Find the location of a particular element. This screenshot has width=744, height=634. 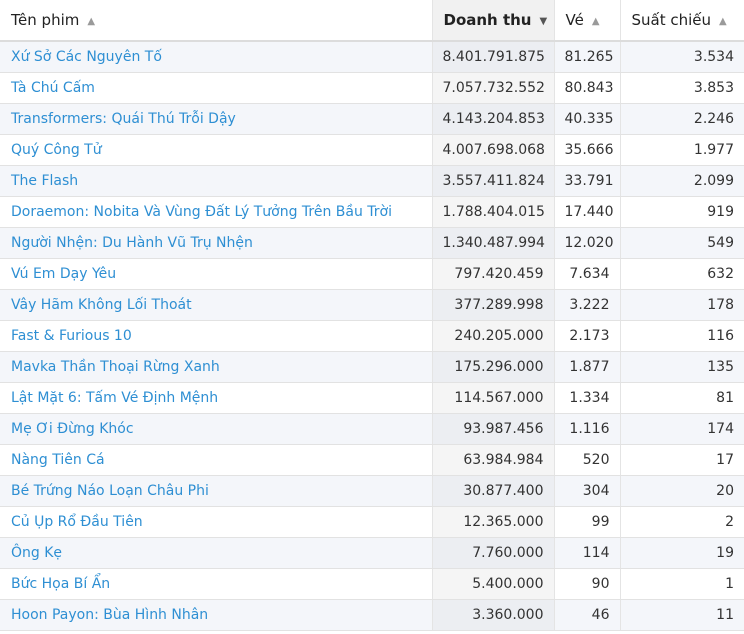

revenue-cell: 240.205.000 is located at coordinates (493, 336).